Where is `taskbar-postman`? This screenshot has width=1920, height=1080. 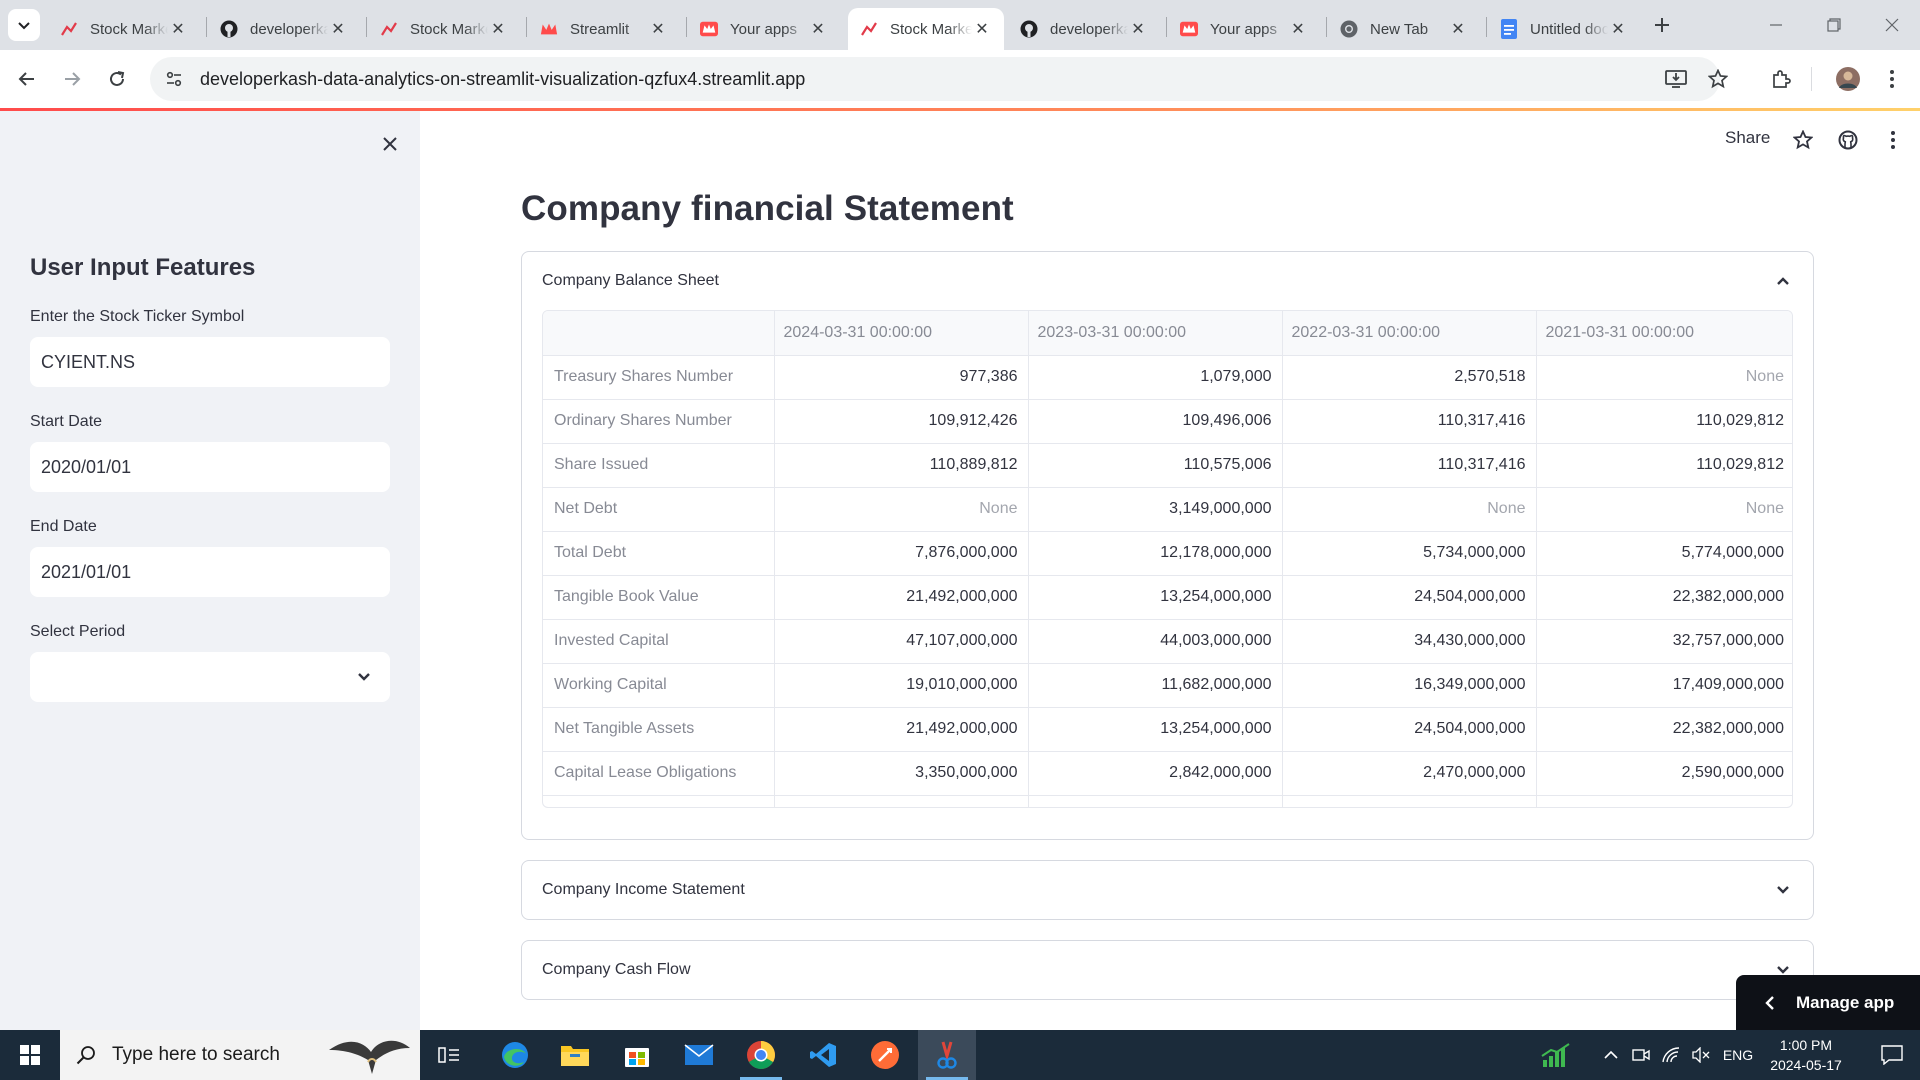 taskbar-postman is located at coordinates (885, 1055).